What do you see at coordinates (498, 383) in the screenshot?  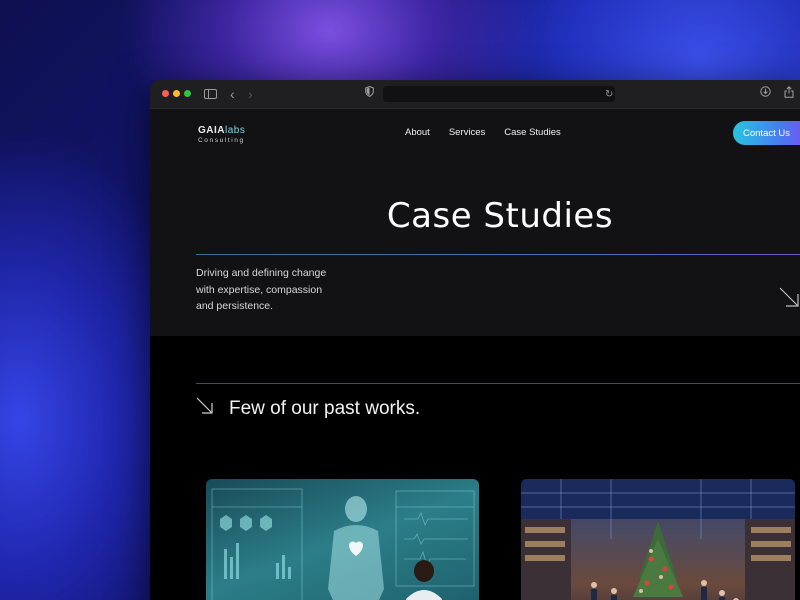 I see `works-divider` at bounding box center [498, 383].